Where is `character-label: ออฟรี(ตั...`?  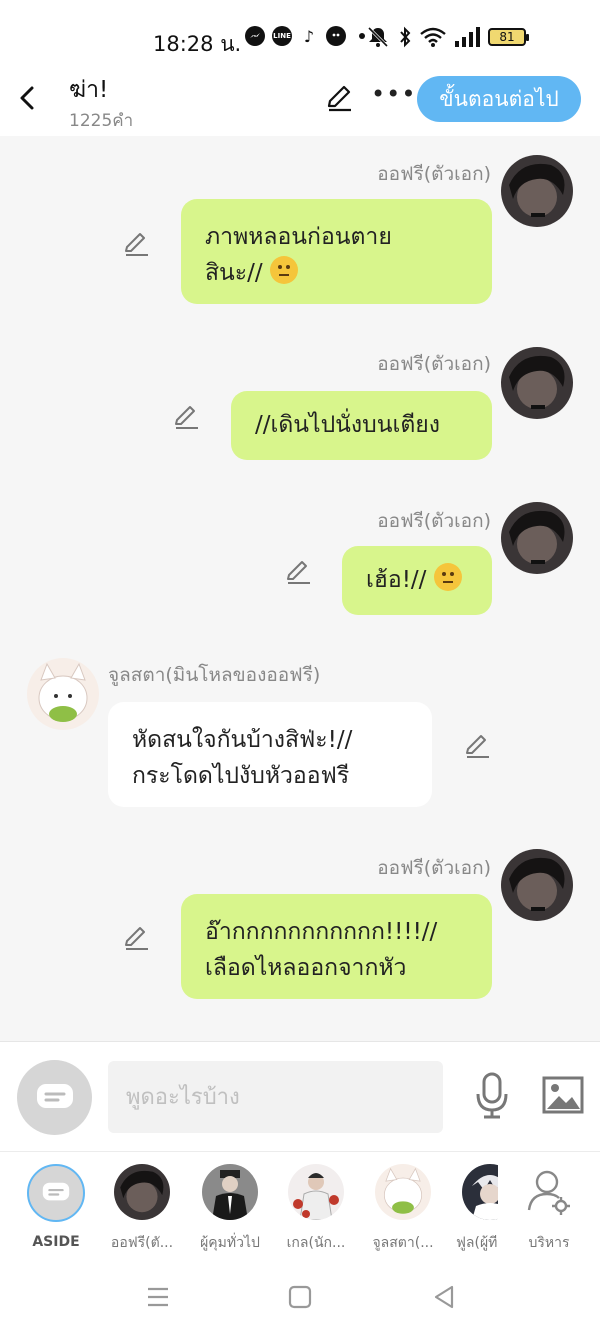 character-label: ออฟรี(ตั... is located at coordinates (142, 1243).